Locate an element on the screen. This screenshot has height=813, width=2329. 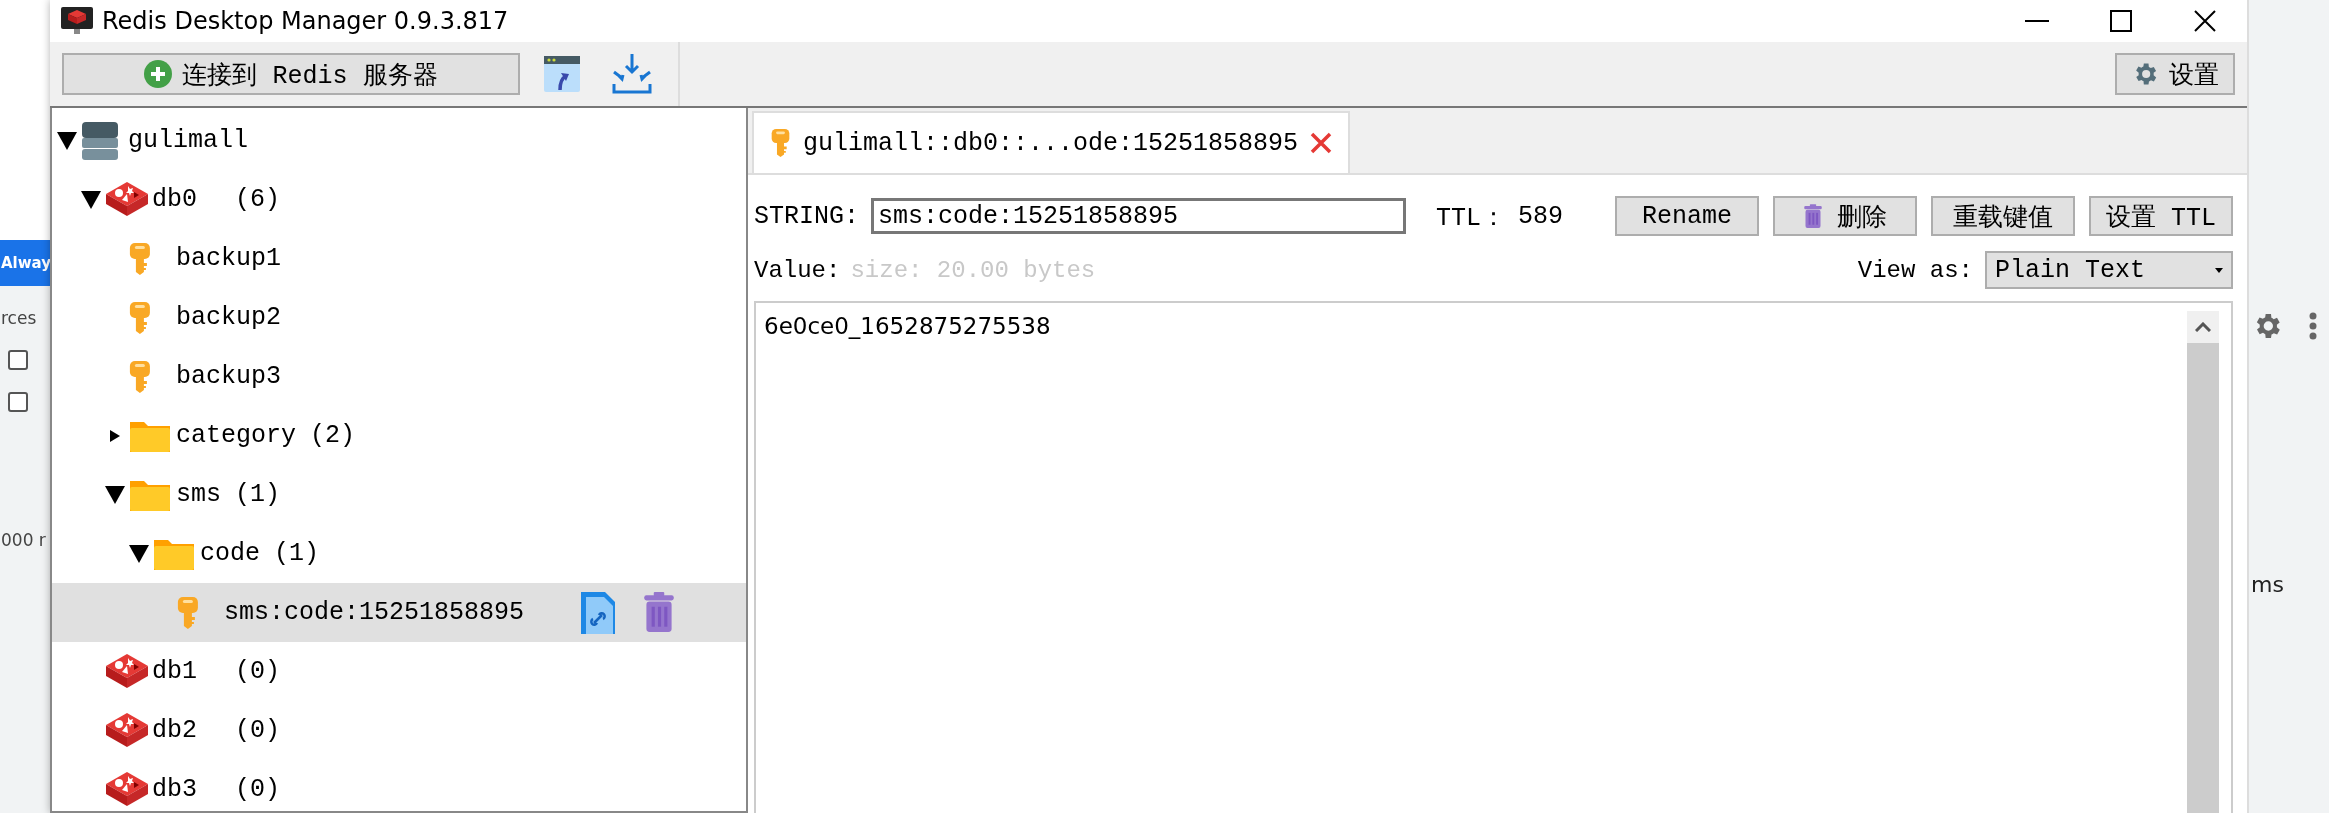
close-icon is located at coordinates (2205, 21).